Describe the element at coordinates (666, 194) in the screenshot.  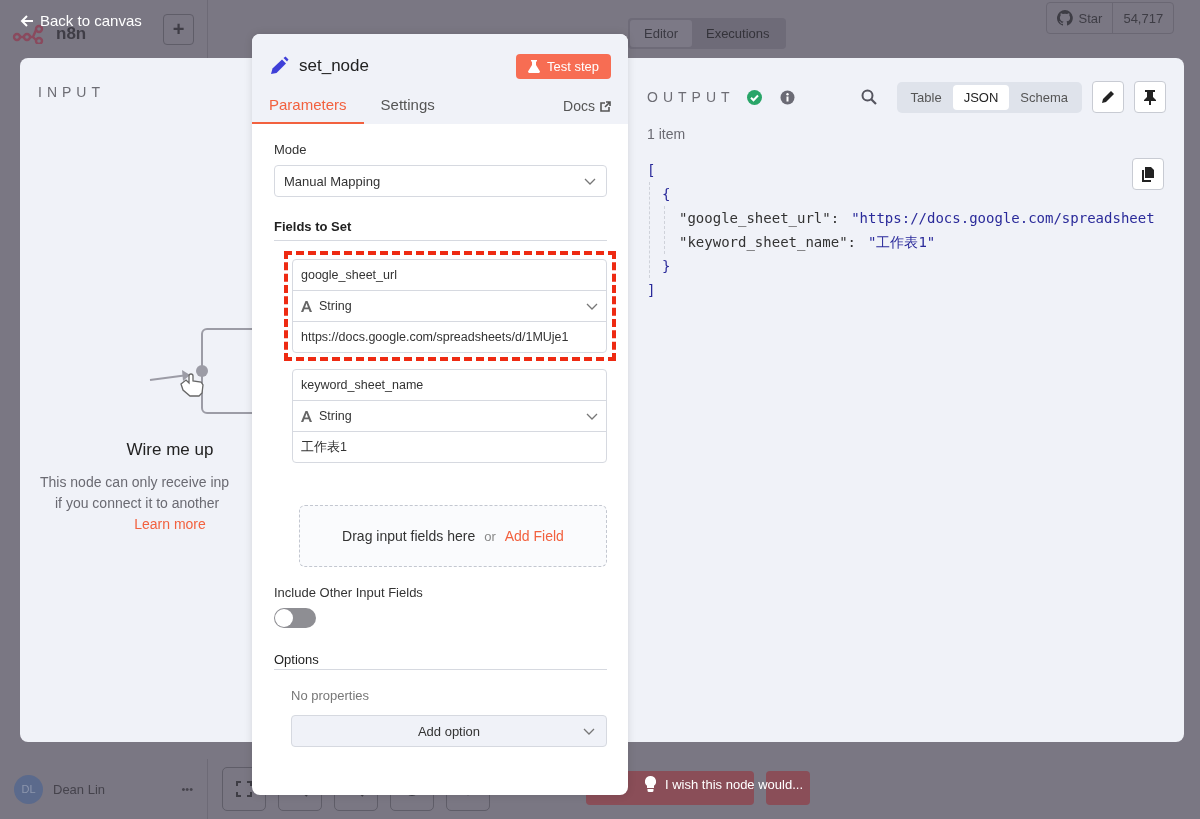
I see `json-brace: {` at that location.